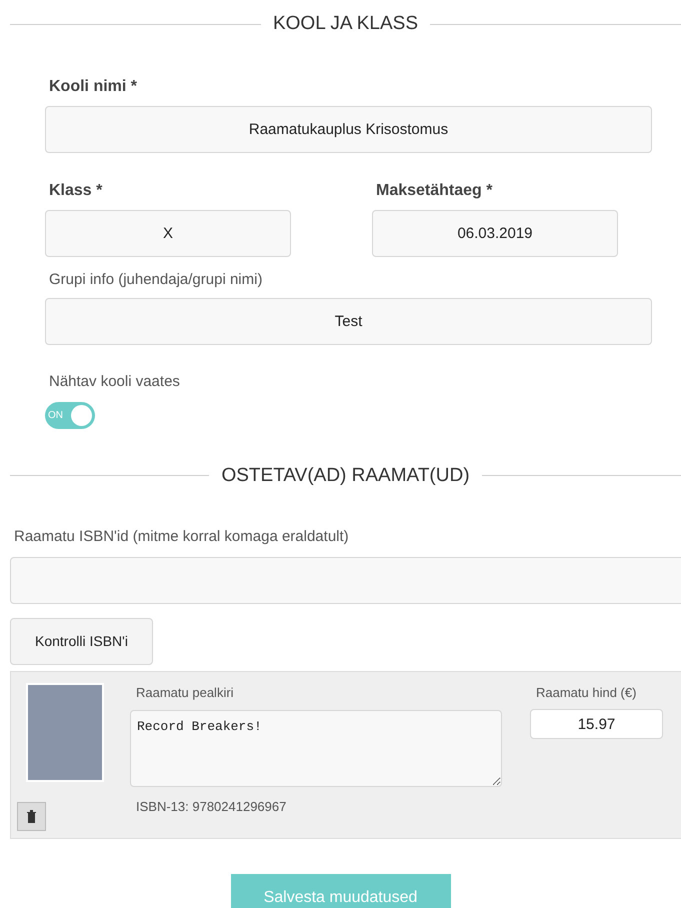 The height and width of the screenshot is (908, 681). What do you see at coordinates (81, 641) in the screenshot?
I see `check-isbn-button: Kontrolli ISBN'i` at bounding box center [81, 641].